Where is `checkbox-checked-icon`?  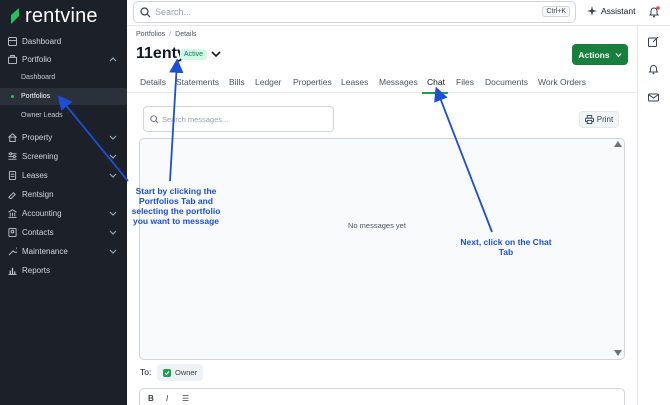
checkbox-checked-icon is located at coordinates (167, 372).